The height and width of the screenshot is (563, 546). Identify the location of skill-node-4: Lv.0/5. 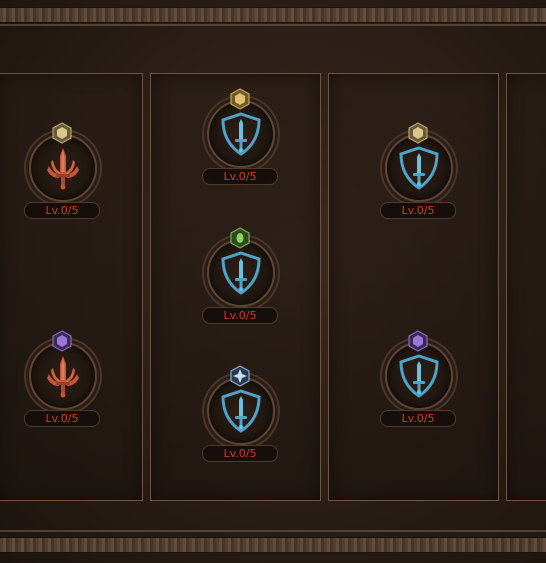
(239, 277).